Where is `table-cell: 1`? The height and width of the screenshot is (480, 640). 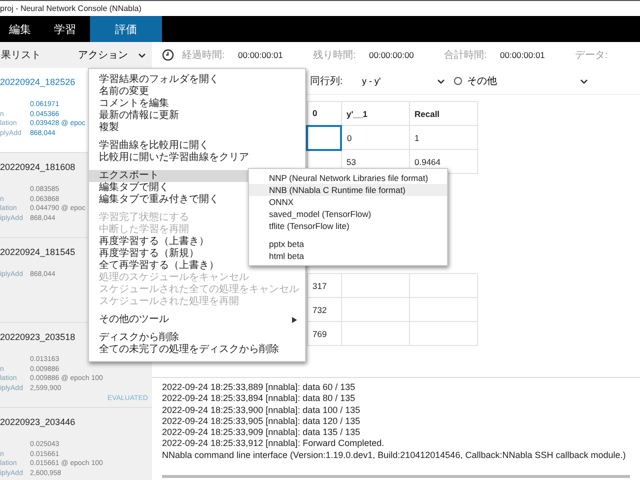
table-cell: 1 is located at coordinates (443, 138).